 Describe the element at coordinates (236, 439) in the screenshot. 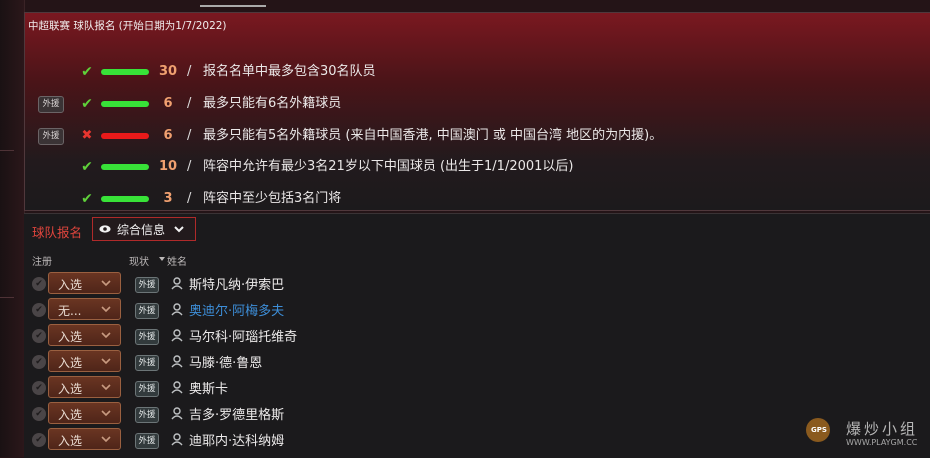

I see `player-name-link: 迪耶内·达科纳姆` at that location.